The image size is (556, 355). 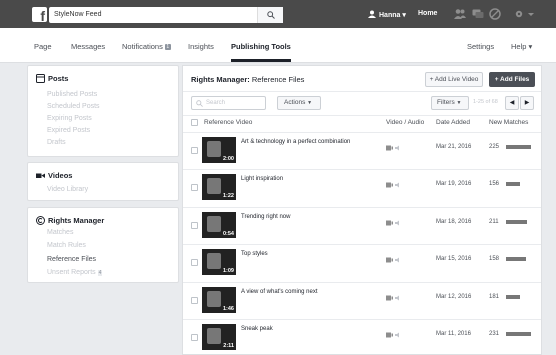 I want to click on notifications-badge: 1, so click(x=167, y=47).